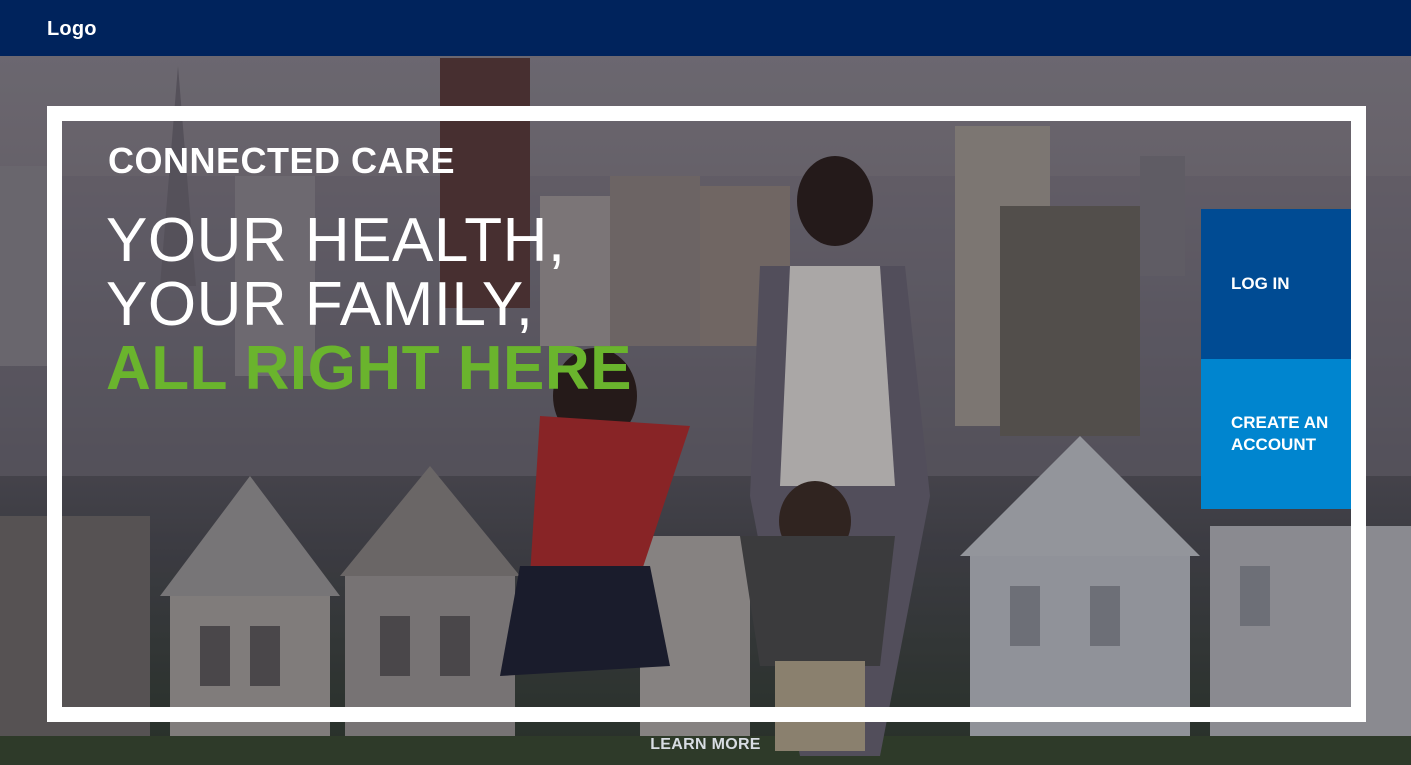 This screenshot has height=765, width=1411. I want to click on headline-line-2: YOUR FAMILY,, so click(320, 304).